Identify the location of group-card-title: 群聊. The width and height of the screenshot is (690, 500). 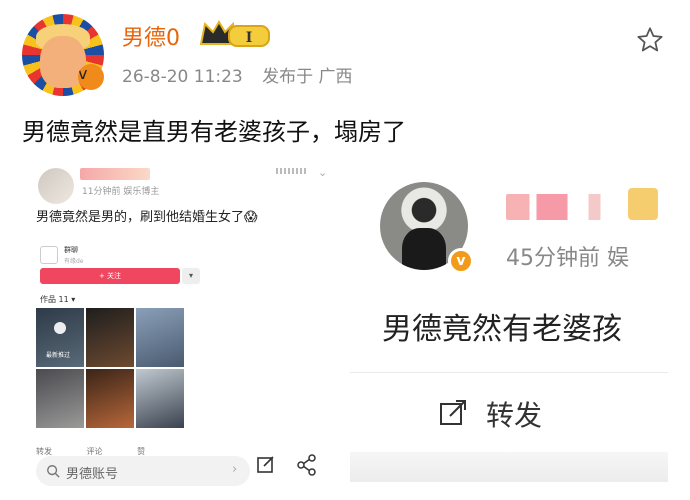
(71, 250).